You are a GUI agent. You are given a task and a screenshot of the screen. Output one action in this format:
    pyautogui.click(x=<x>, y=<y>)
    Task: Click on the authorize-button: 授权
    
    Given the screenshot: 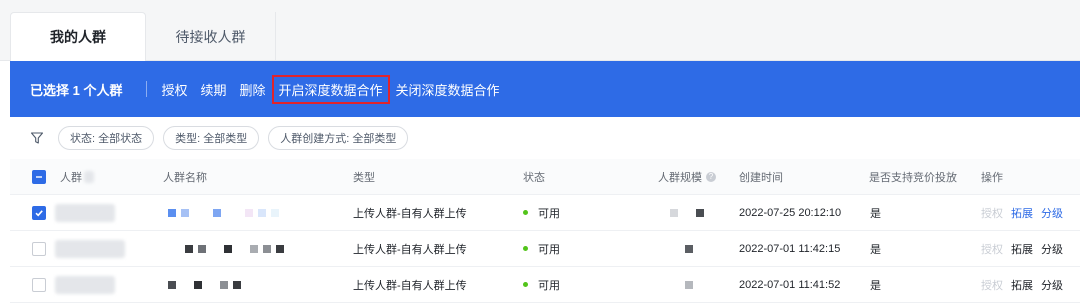 What is the action you would take?
    pyautogui.click(x=174, y=89)
    